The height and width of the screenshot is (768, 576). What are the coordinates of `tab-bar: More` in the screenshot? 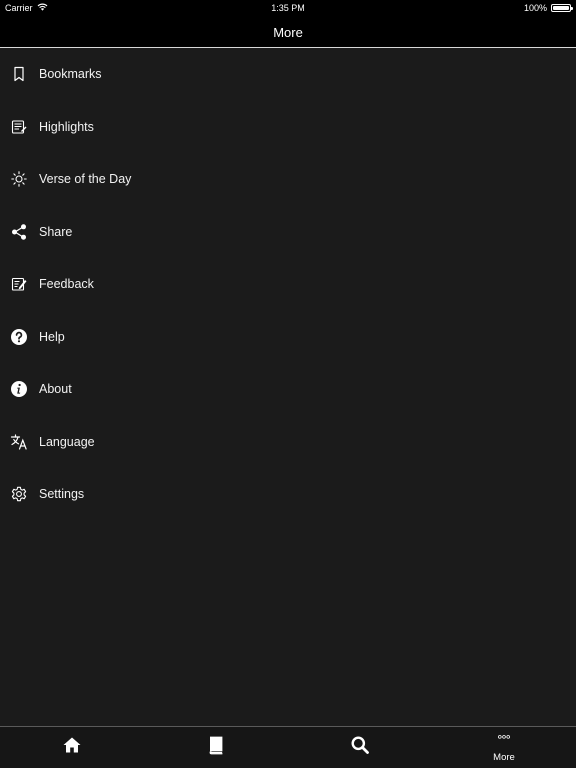 It's located at (288, 747).